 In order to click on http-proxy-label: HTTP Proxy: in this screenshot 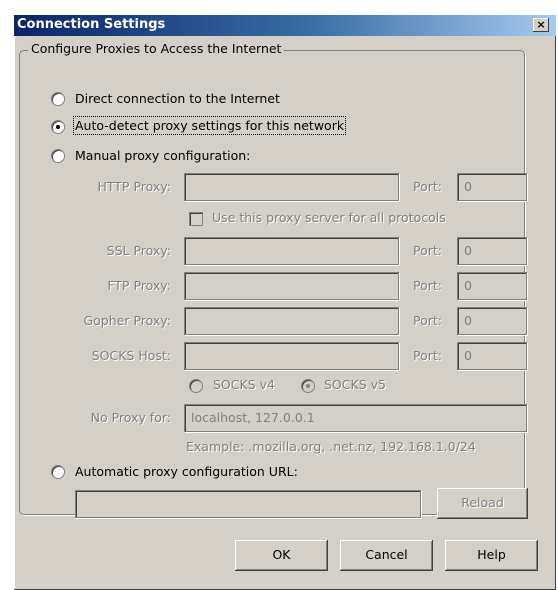, I will do `click(134, 186)`.